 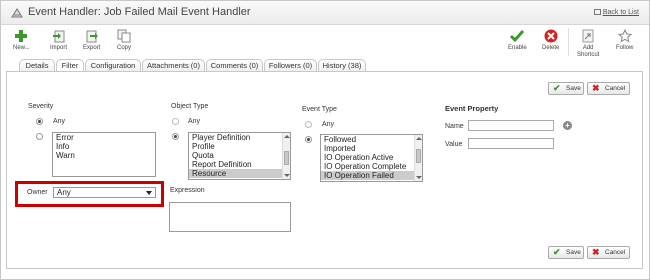 What do you see at coordinates (588, 44) in the screenshot?
I see `add-shortcut-button: Add Shortcut` at bounding box center [588, 44].